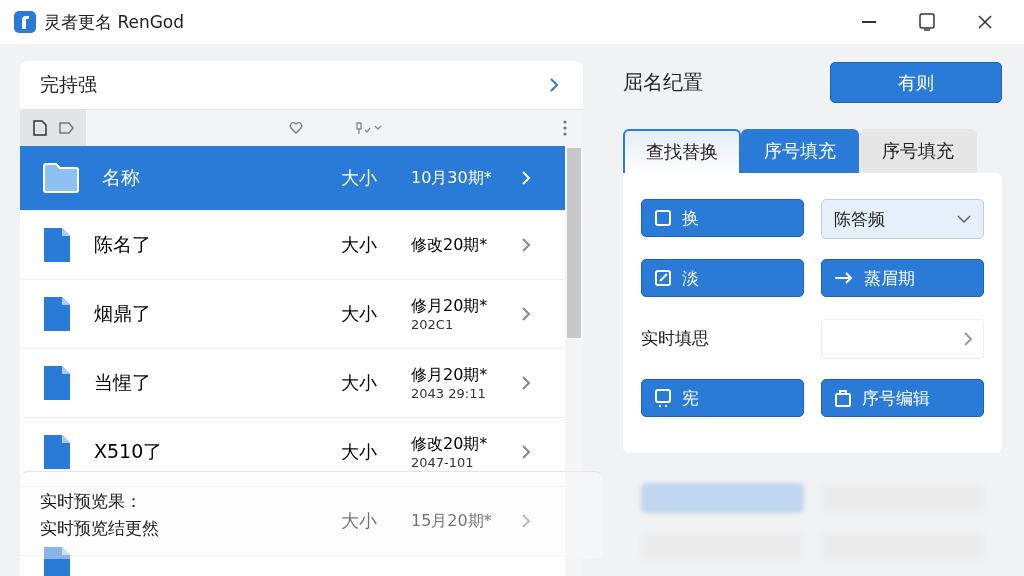  I want to click on file-name: X510了, so click(128, 451).